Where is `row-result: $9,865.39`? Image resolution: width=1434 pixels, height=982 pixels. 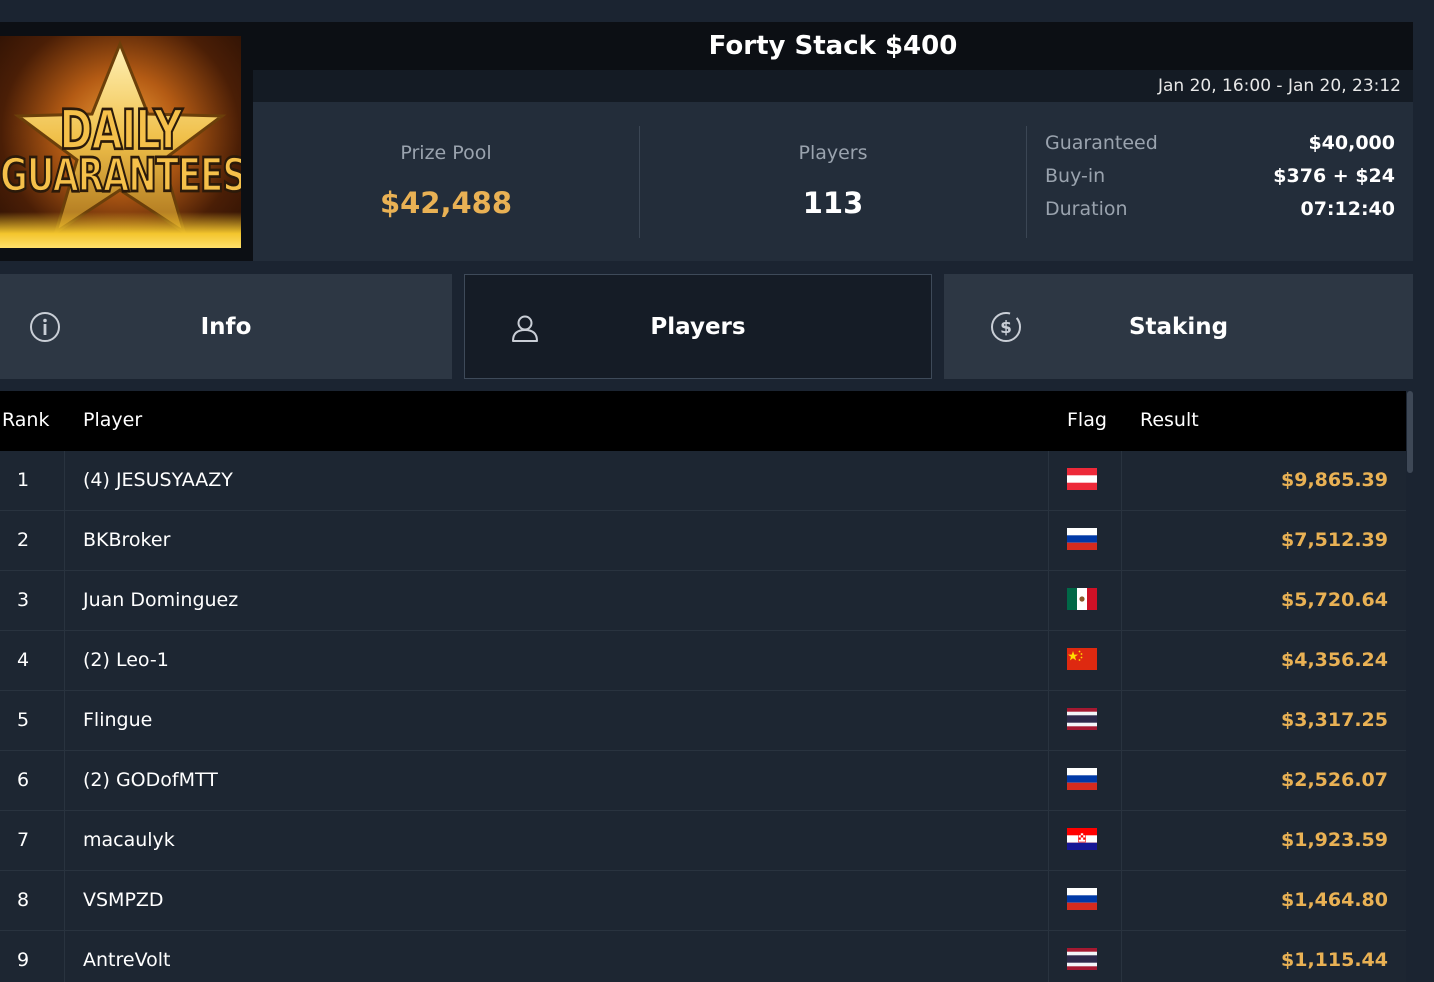
row-result: $9,865.39 is located at coordinates (1334, 480).